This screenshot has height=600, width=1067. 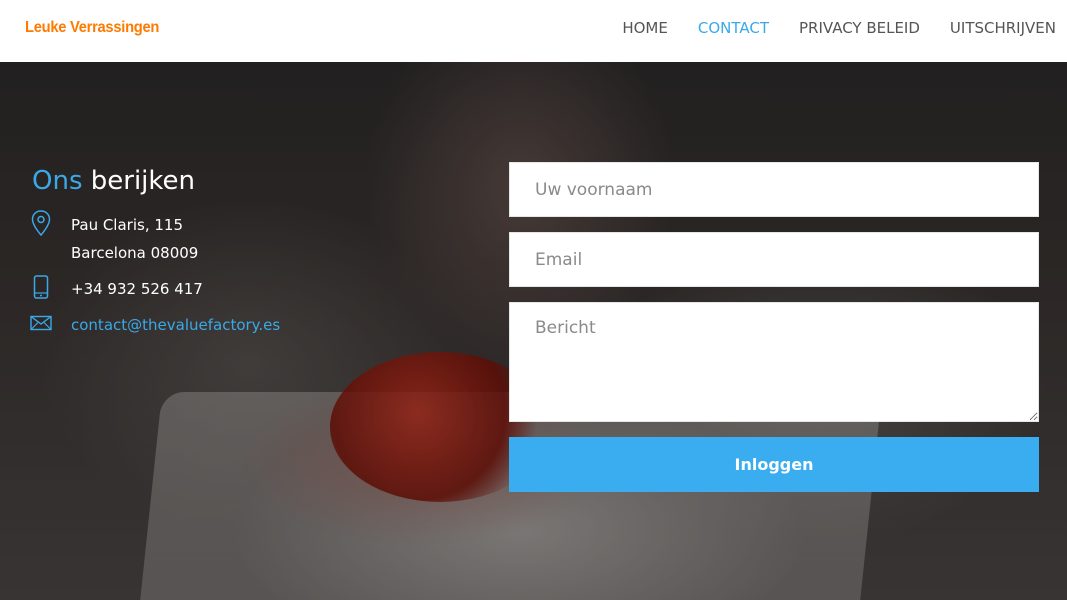 What do you see at coordinates (137, 289) in the screenshot?
I see `phone-text: +34 932 526 417` at bounding box center [137, 289].